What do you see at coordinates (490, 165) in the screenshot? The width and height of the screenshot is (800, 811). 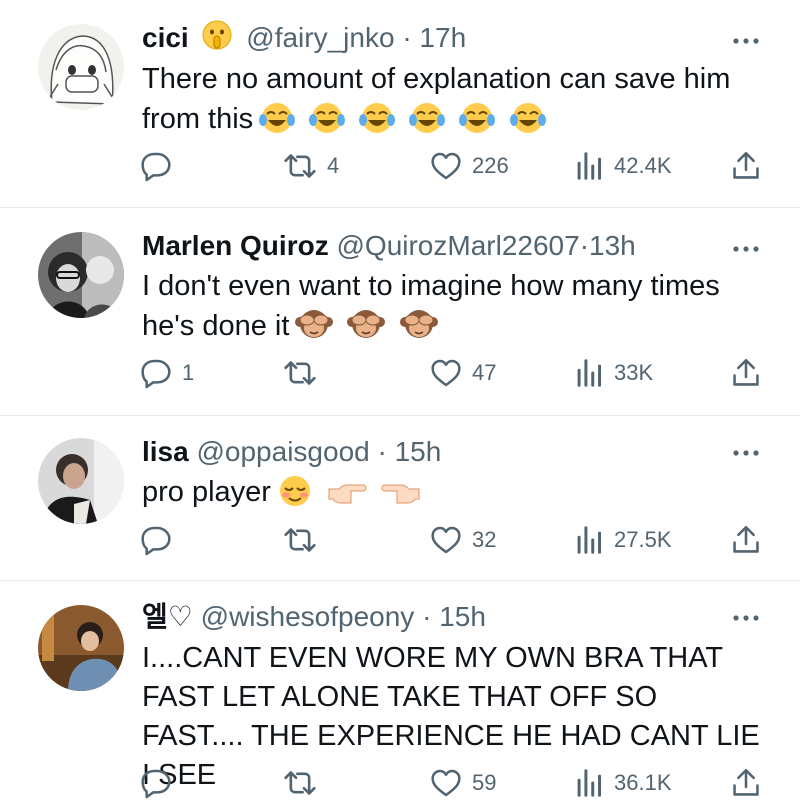 I see `like-count: 226` at bounding box center [490, 165].